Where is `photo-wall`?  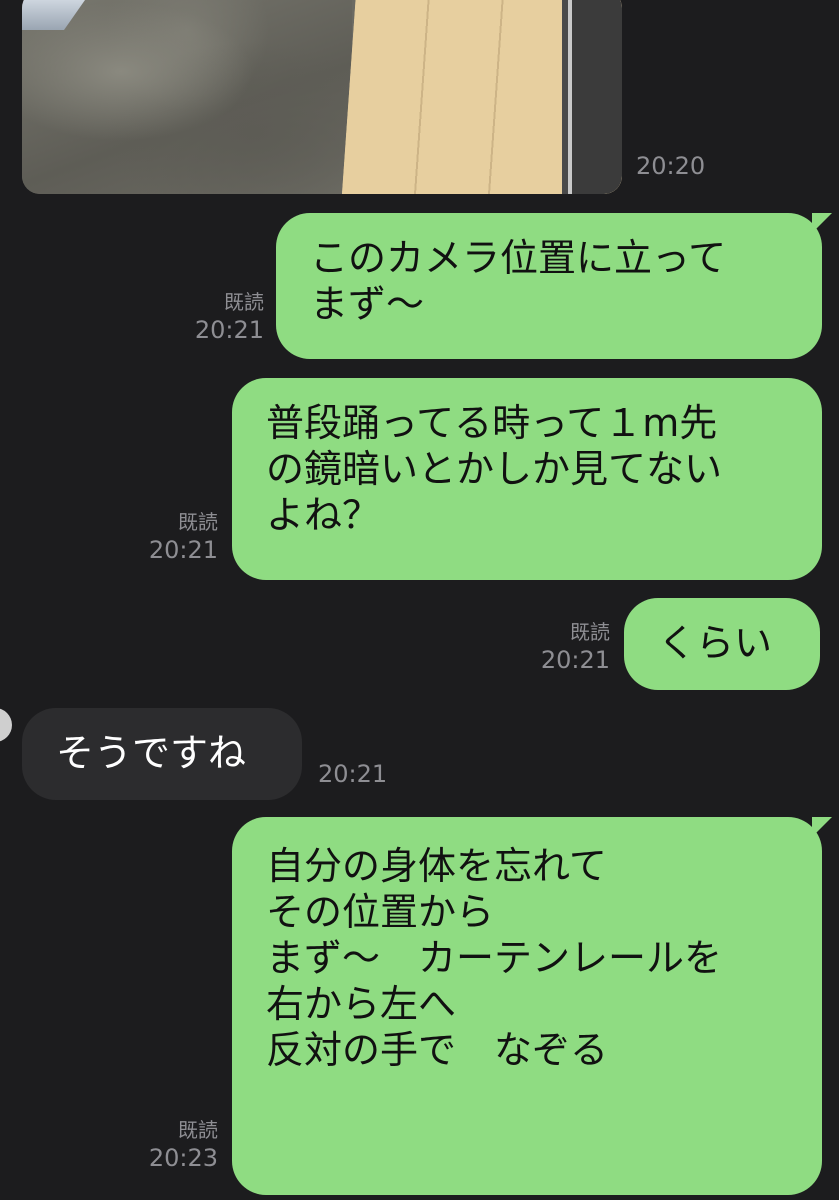 photo-wall is located at coordinates (592, 97).